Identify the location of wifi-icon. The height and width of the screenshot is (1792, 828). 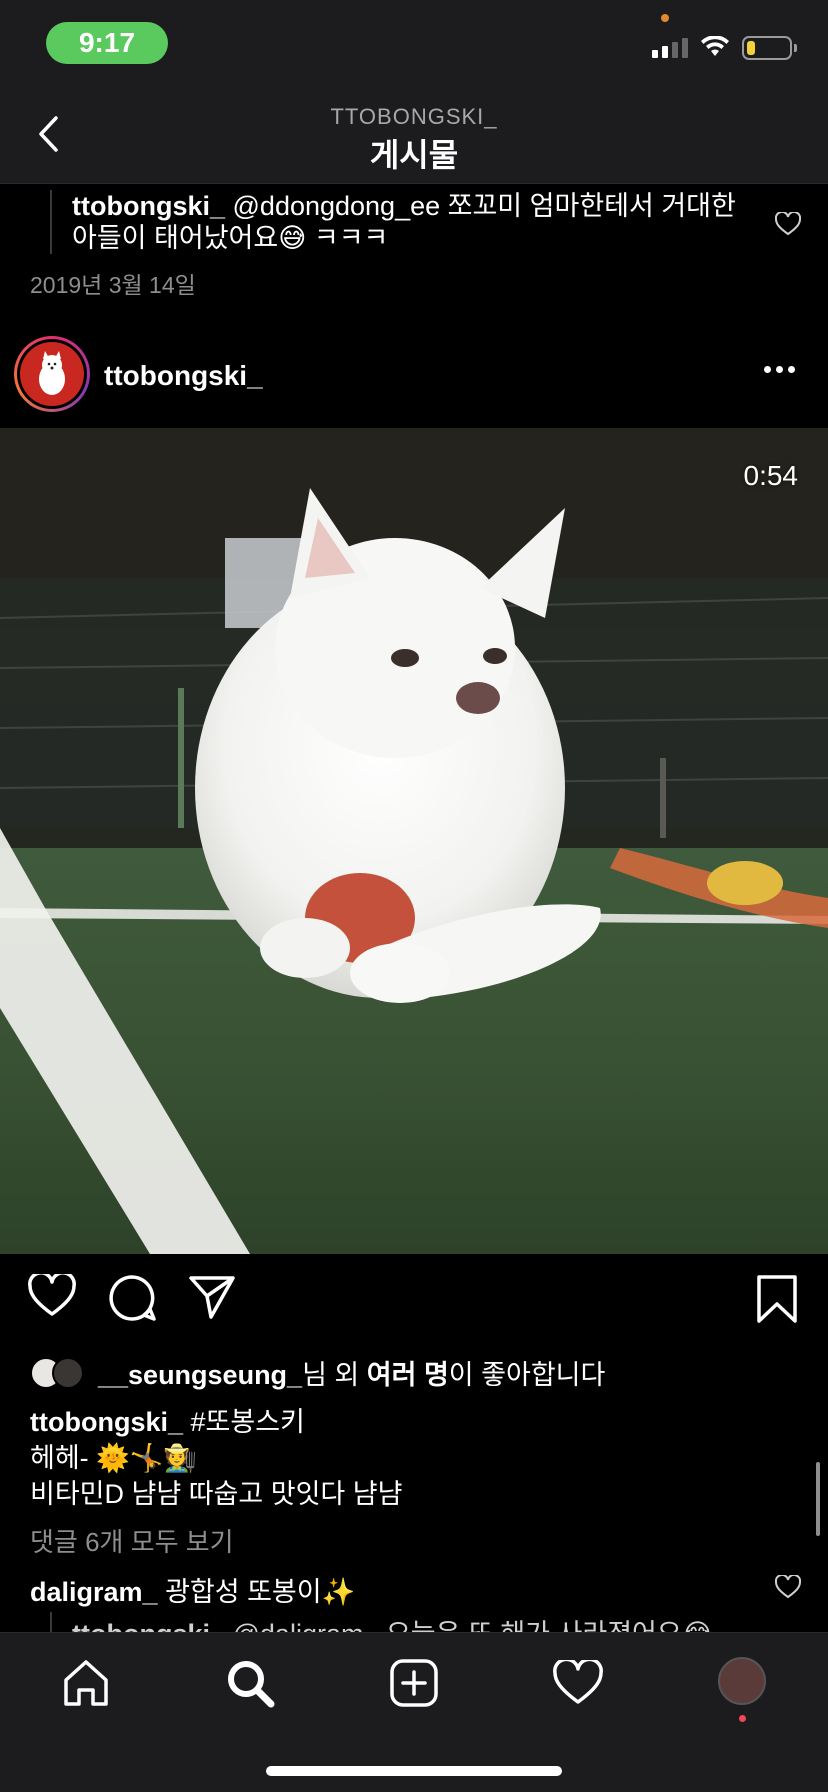
(715, 46).